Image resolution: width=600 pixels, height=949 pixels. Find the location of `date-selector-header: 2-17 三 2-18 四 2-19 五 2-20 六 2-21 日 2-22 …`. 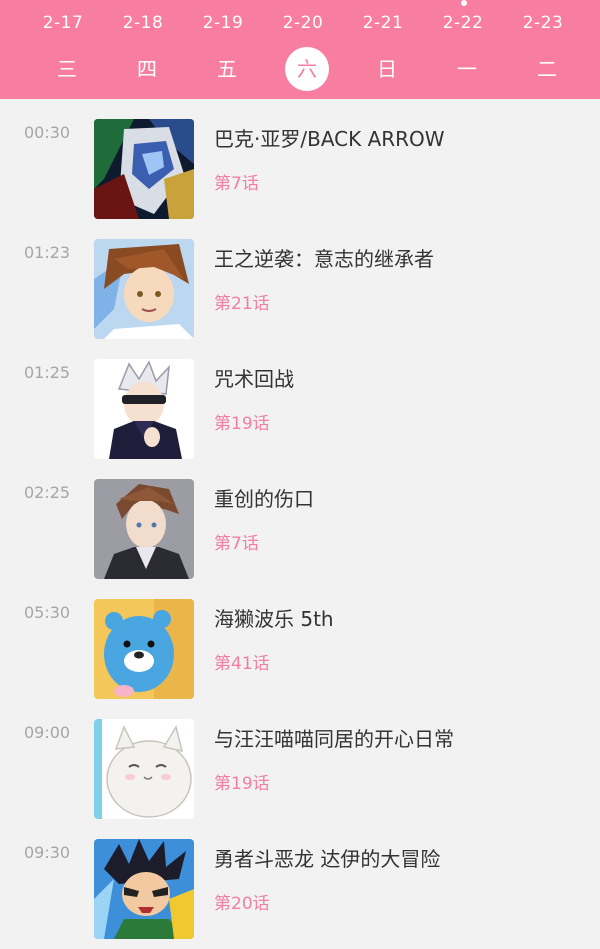

date-selector-header: 2-17 三 2-18 四 2-19 五 2-20 六 2-21 日 2-22 … is located at coordinates (300, 49).